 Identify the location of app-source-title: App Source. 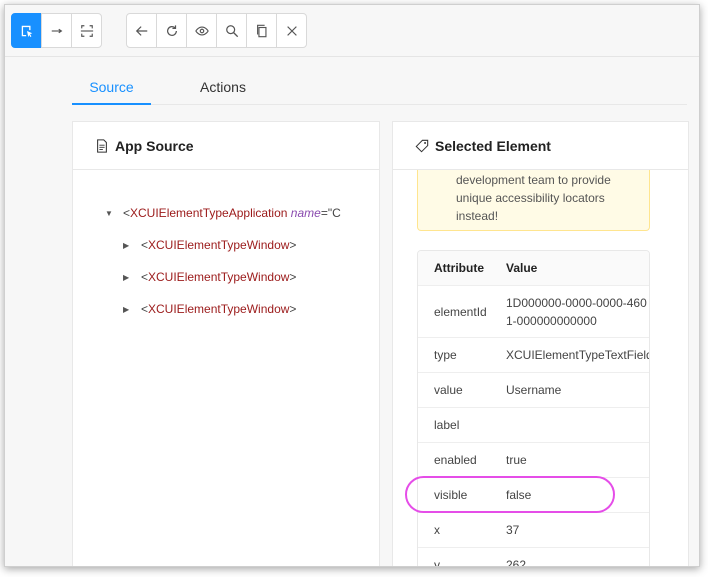
(154, 145).